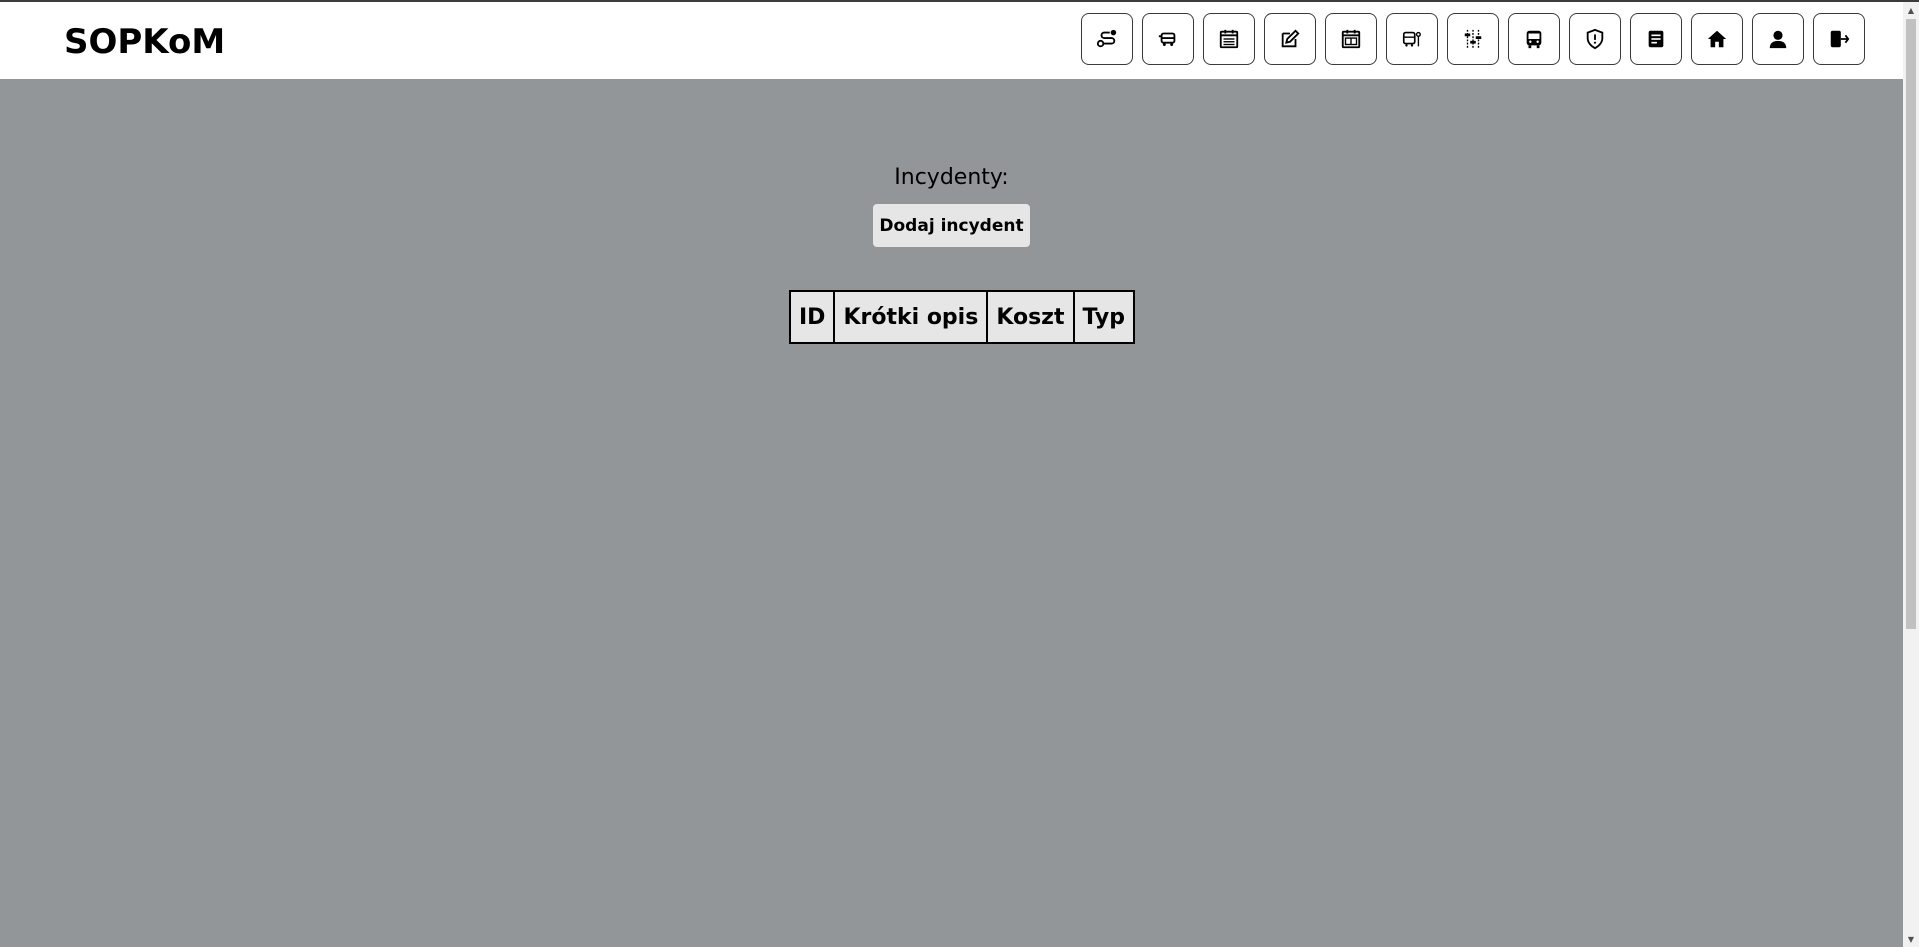 This screenshot has height=947, width=1919. I want to click on nav-button-bus-stops, so click(1412, 39).